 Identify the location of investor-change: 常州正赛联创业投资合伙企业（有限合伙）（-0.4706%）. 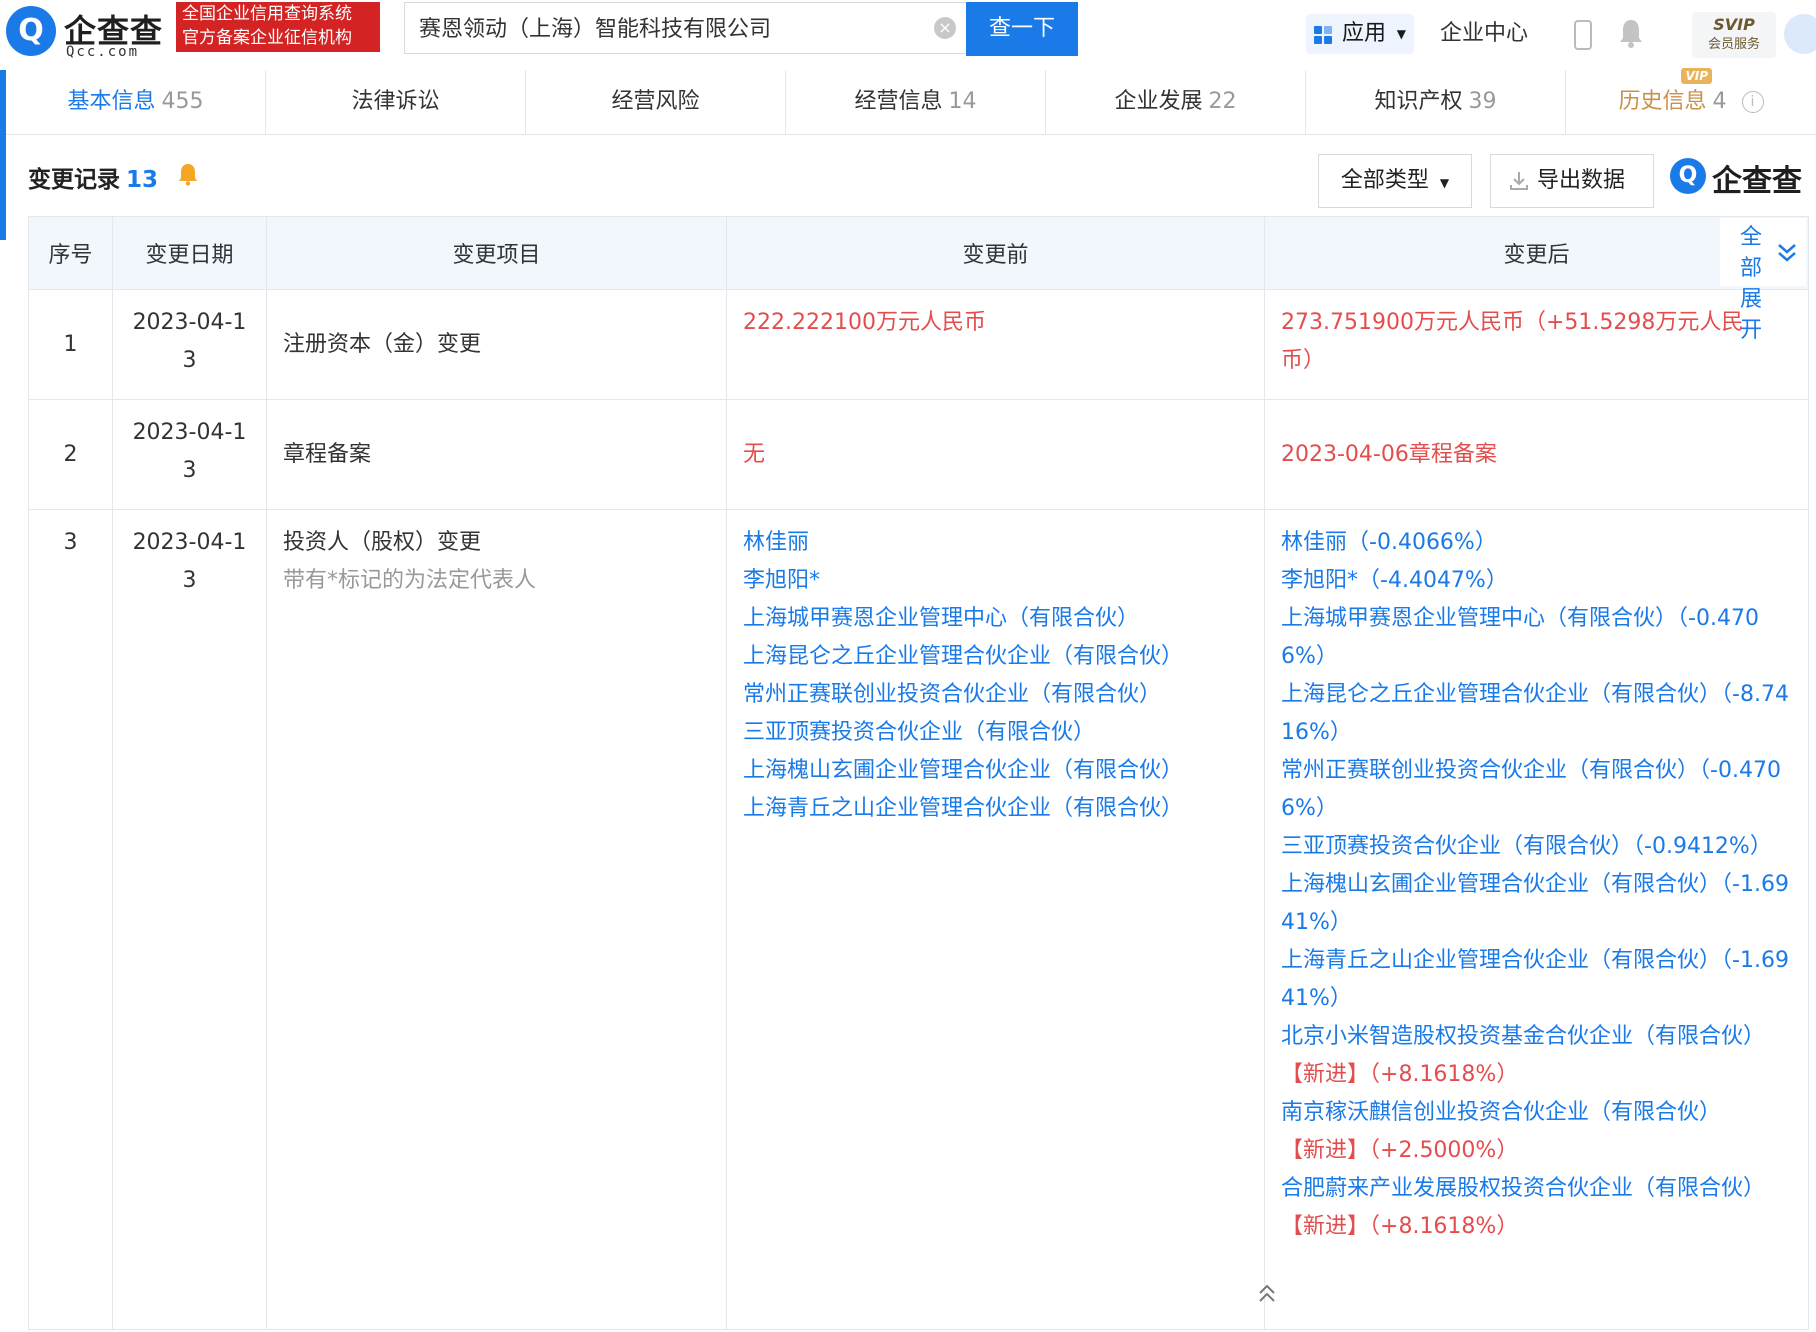
(1536, 790).